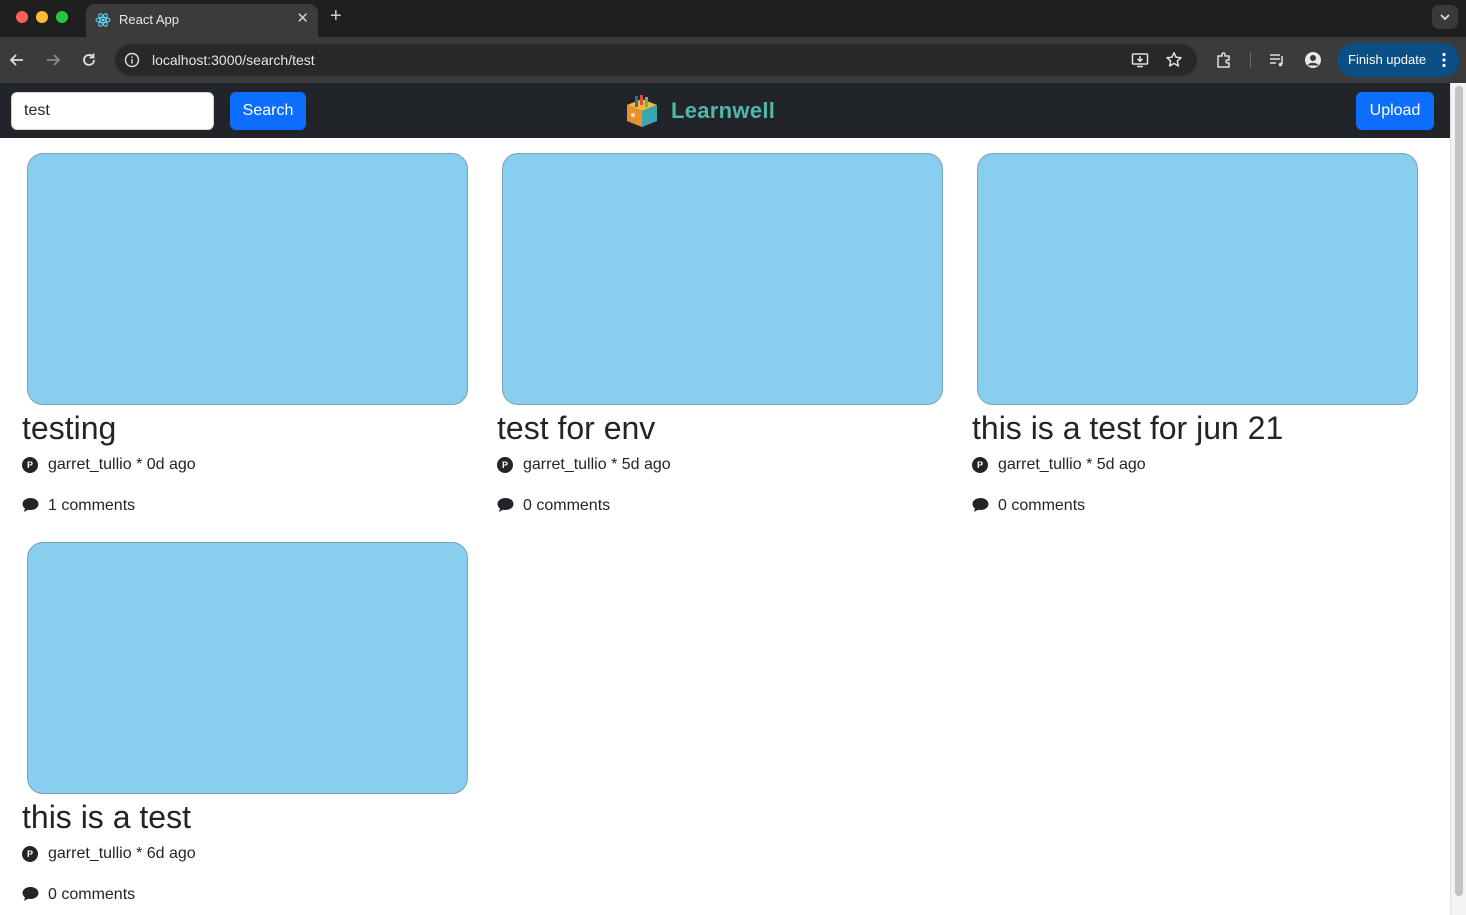 The image size is (1466, 915). I want to click on chevron-down-icon, so click(1445, 17).